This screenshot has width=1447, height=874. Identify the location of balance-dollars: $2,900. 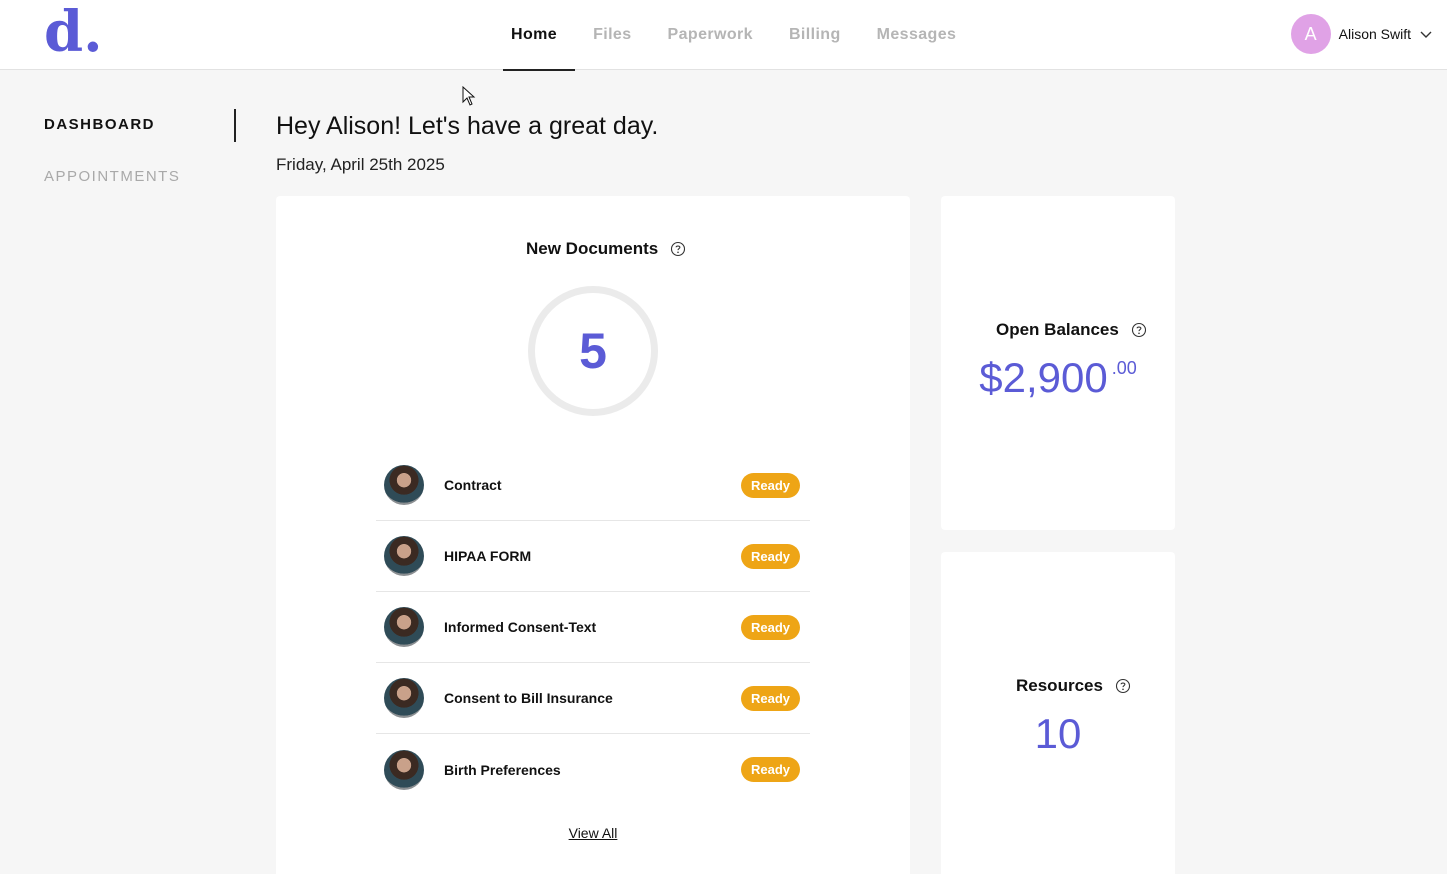
(1043, 377).